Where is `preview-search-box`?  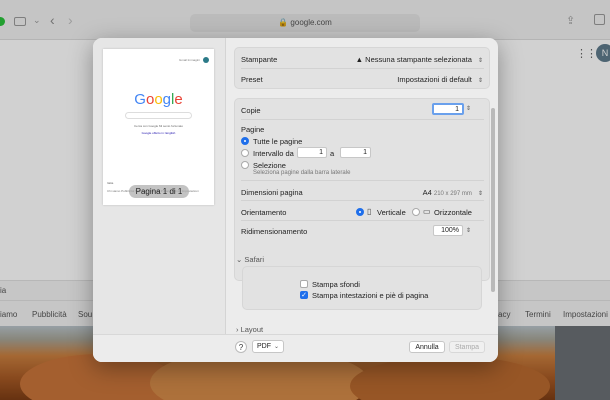 preview-search-box is located at coordinates (158, 115).